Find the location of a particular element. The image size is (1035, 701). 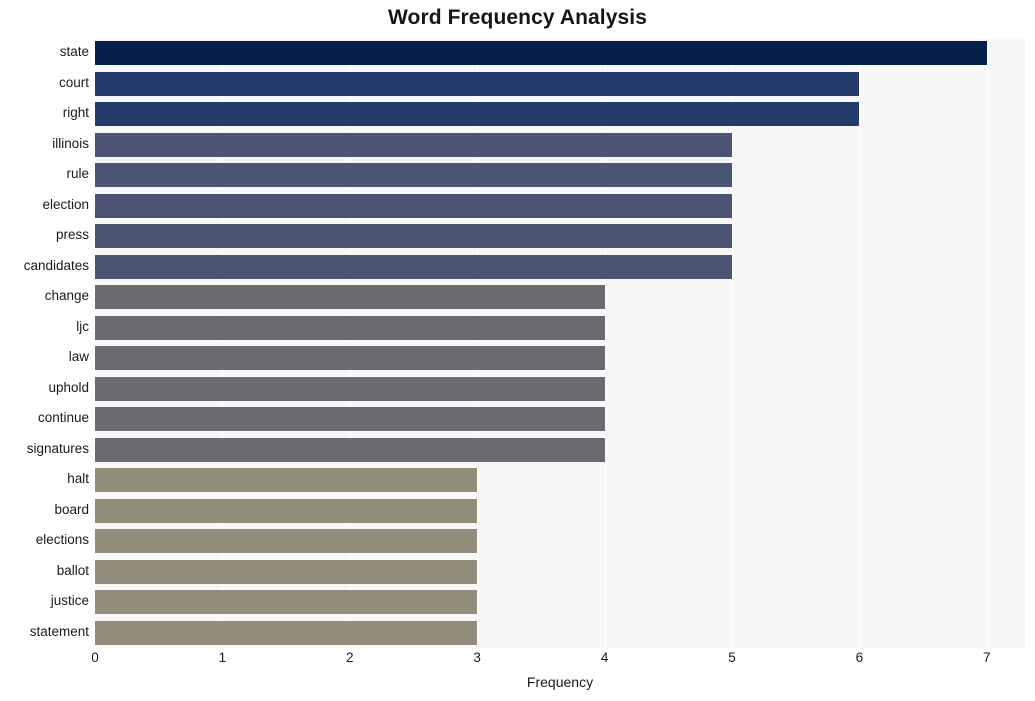

y-axis-label-court: court is located at coordinates (73, 82).